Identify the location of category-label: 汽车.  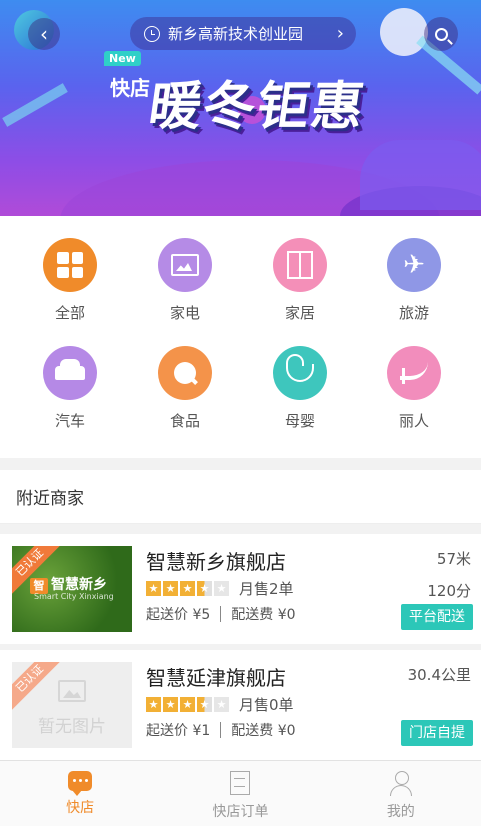
(69, 421).